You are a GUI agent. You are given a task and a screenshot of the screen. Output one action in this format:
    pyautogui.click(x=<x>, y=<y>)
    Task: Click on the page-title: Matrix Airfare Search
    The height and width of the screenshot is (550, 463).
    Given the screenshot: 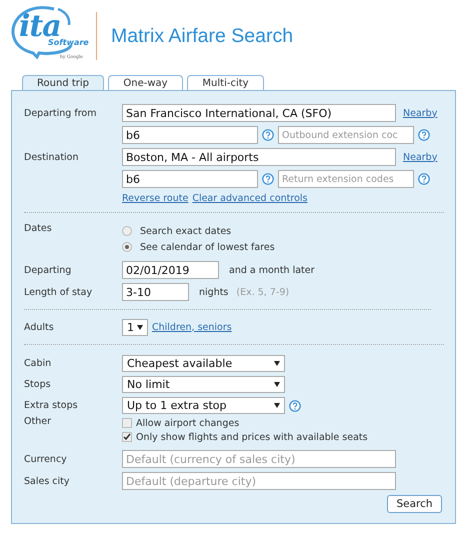 What is the action you would take?
    pyautogui.click(x=202, y=36)
    